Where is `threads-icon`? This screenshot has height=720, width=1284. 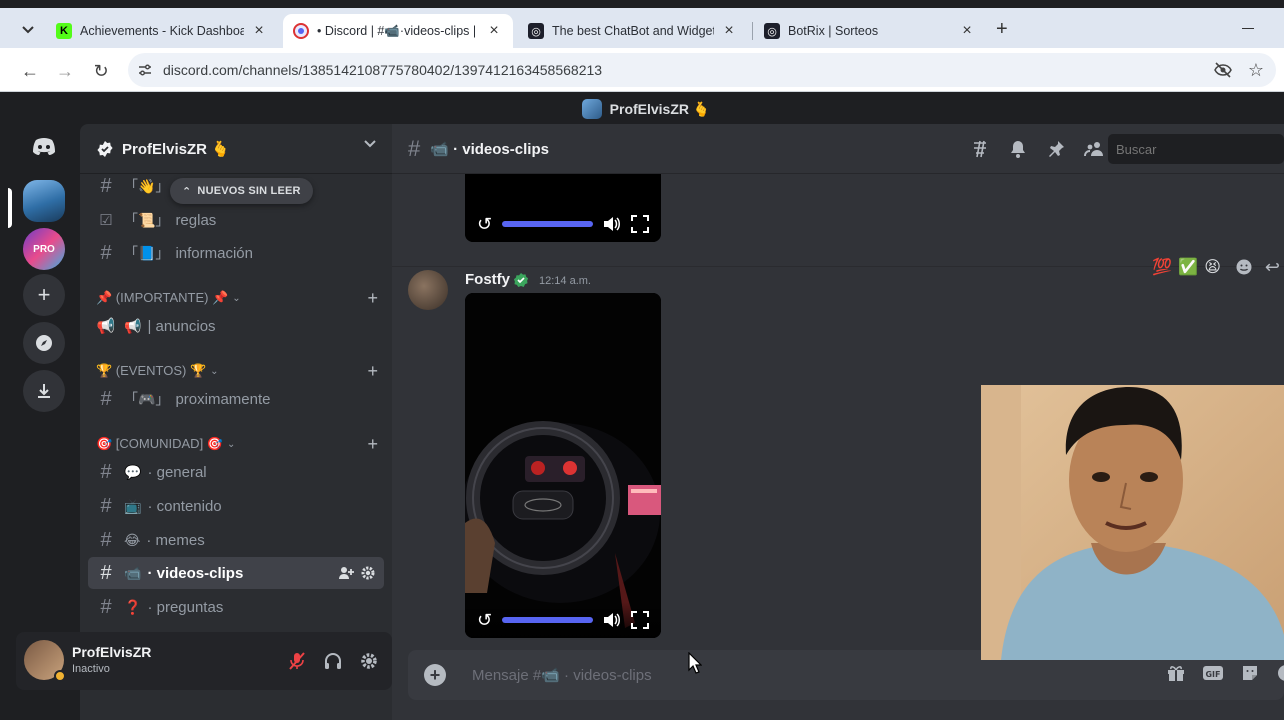
threads-icon is located at coordinates (980, 149).